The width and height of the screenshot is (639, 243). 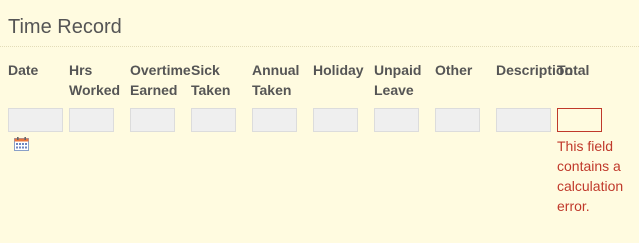 I want to click on section-divider, so click(x=319, y=46).